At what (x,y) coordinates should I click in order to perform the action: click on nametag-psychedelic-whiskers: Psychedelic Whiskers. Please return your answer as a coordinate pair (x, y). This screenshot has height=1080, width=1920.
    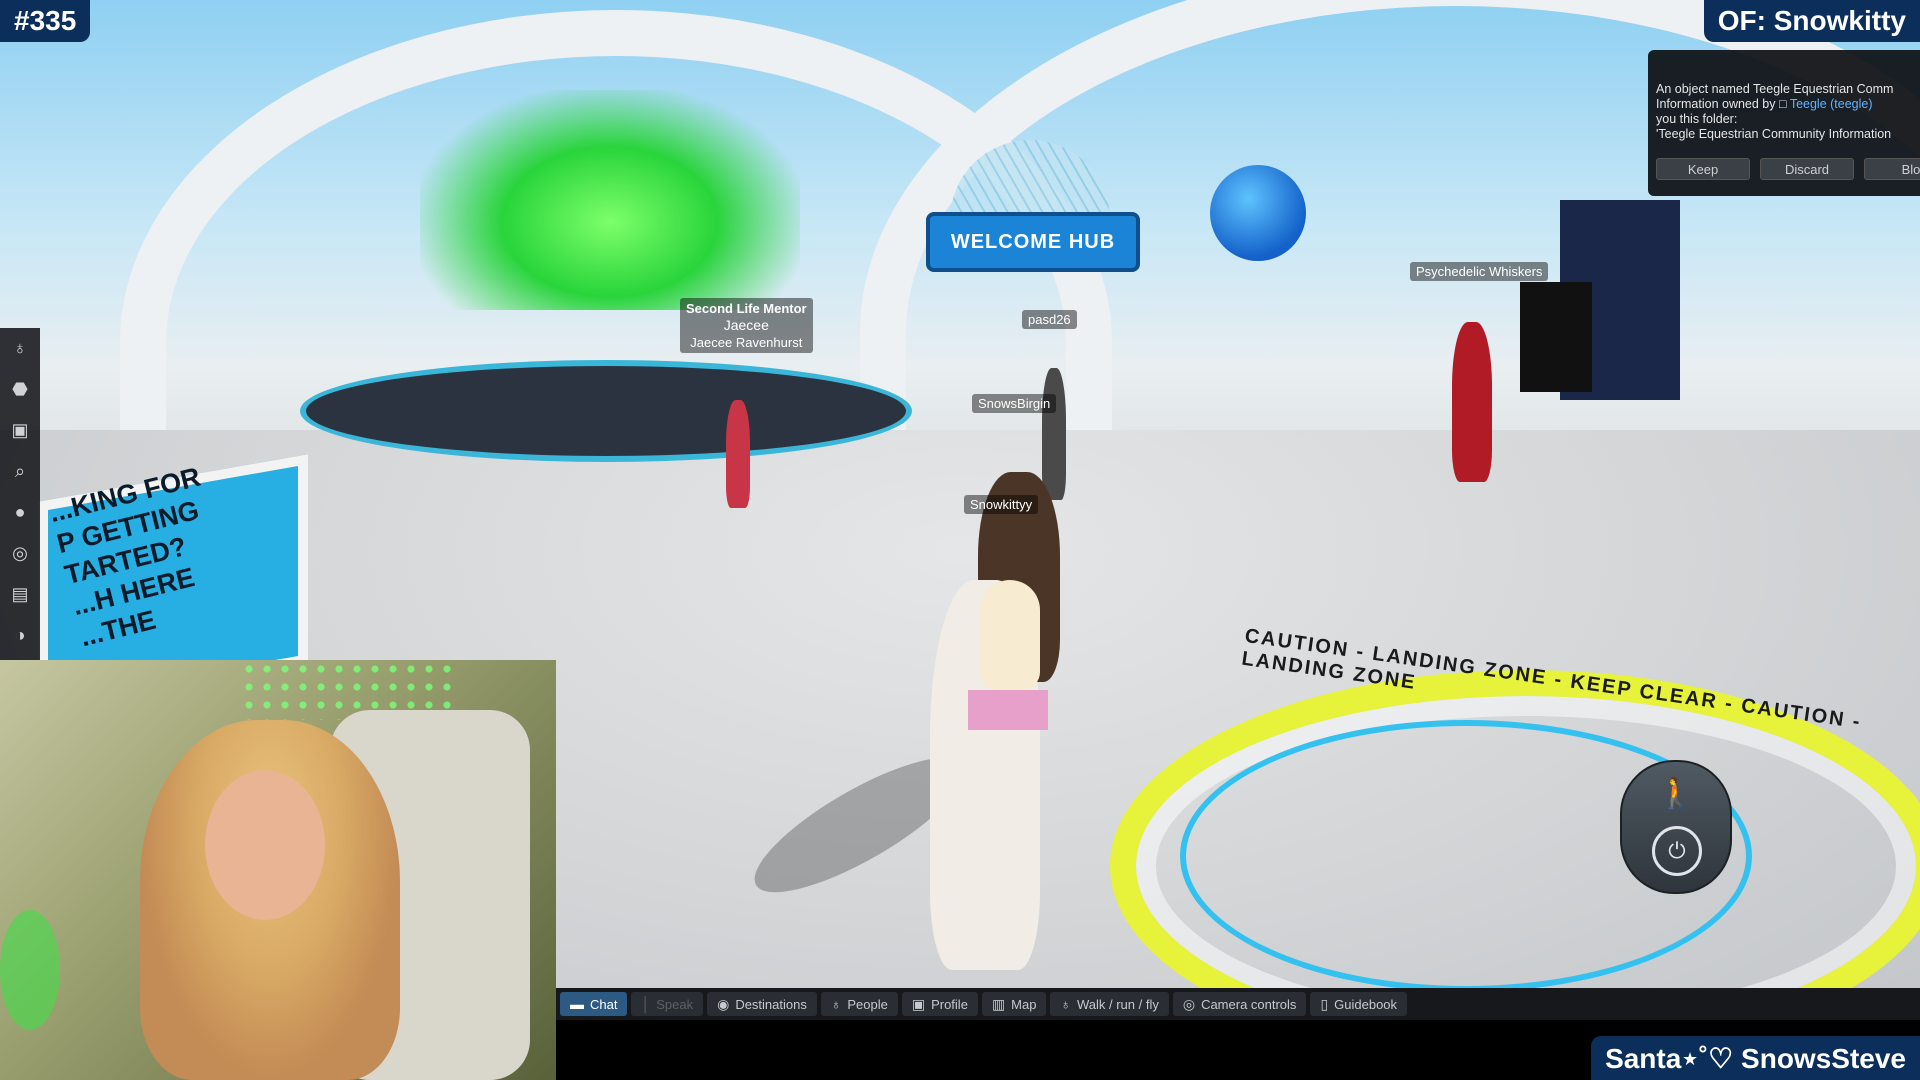
    Looking at the image, I should click on (1479, 271).